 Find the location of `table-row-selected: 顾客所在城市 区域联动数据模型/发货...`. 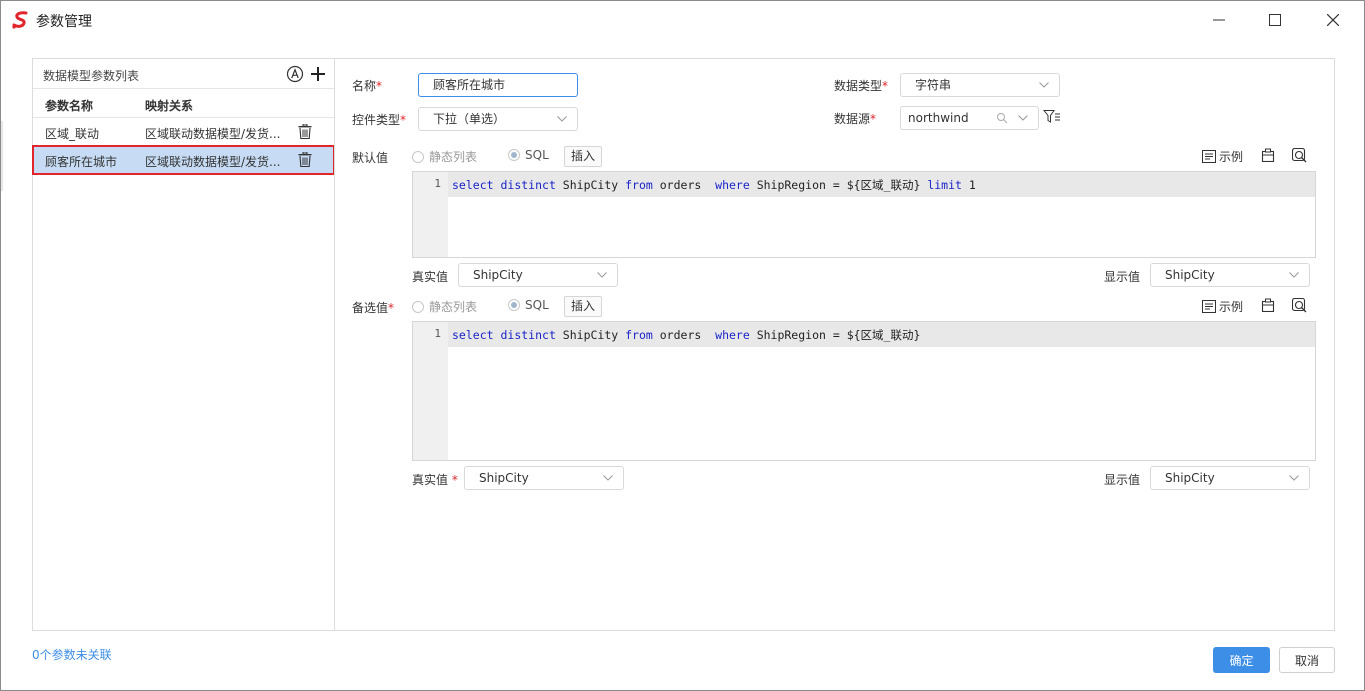

table-row-selected: 顾客所在城市 区域联动数据模型/发货... is located at coordinates (183, 160).